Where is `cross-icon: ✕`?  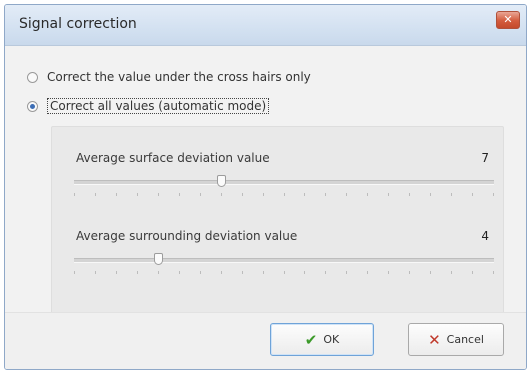 cross-icon: ✕ is located at coordinates (434, 339).